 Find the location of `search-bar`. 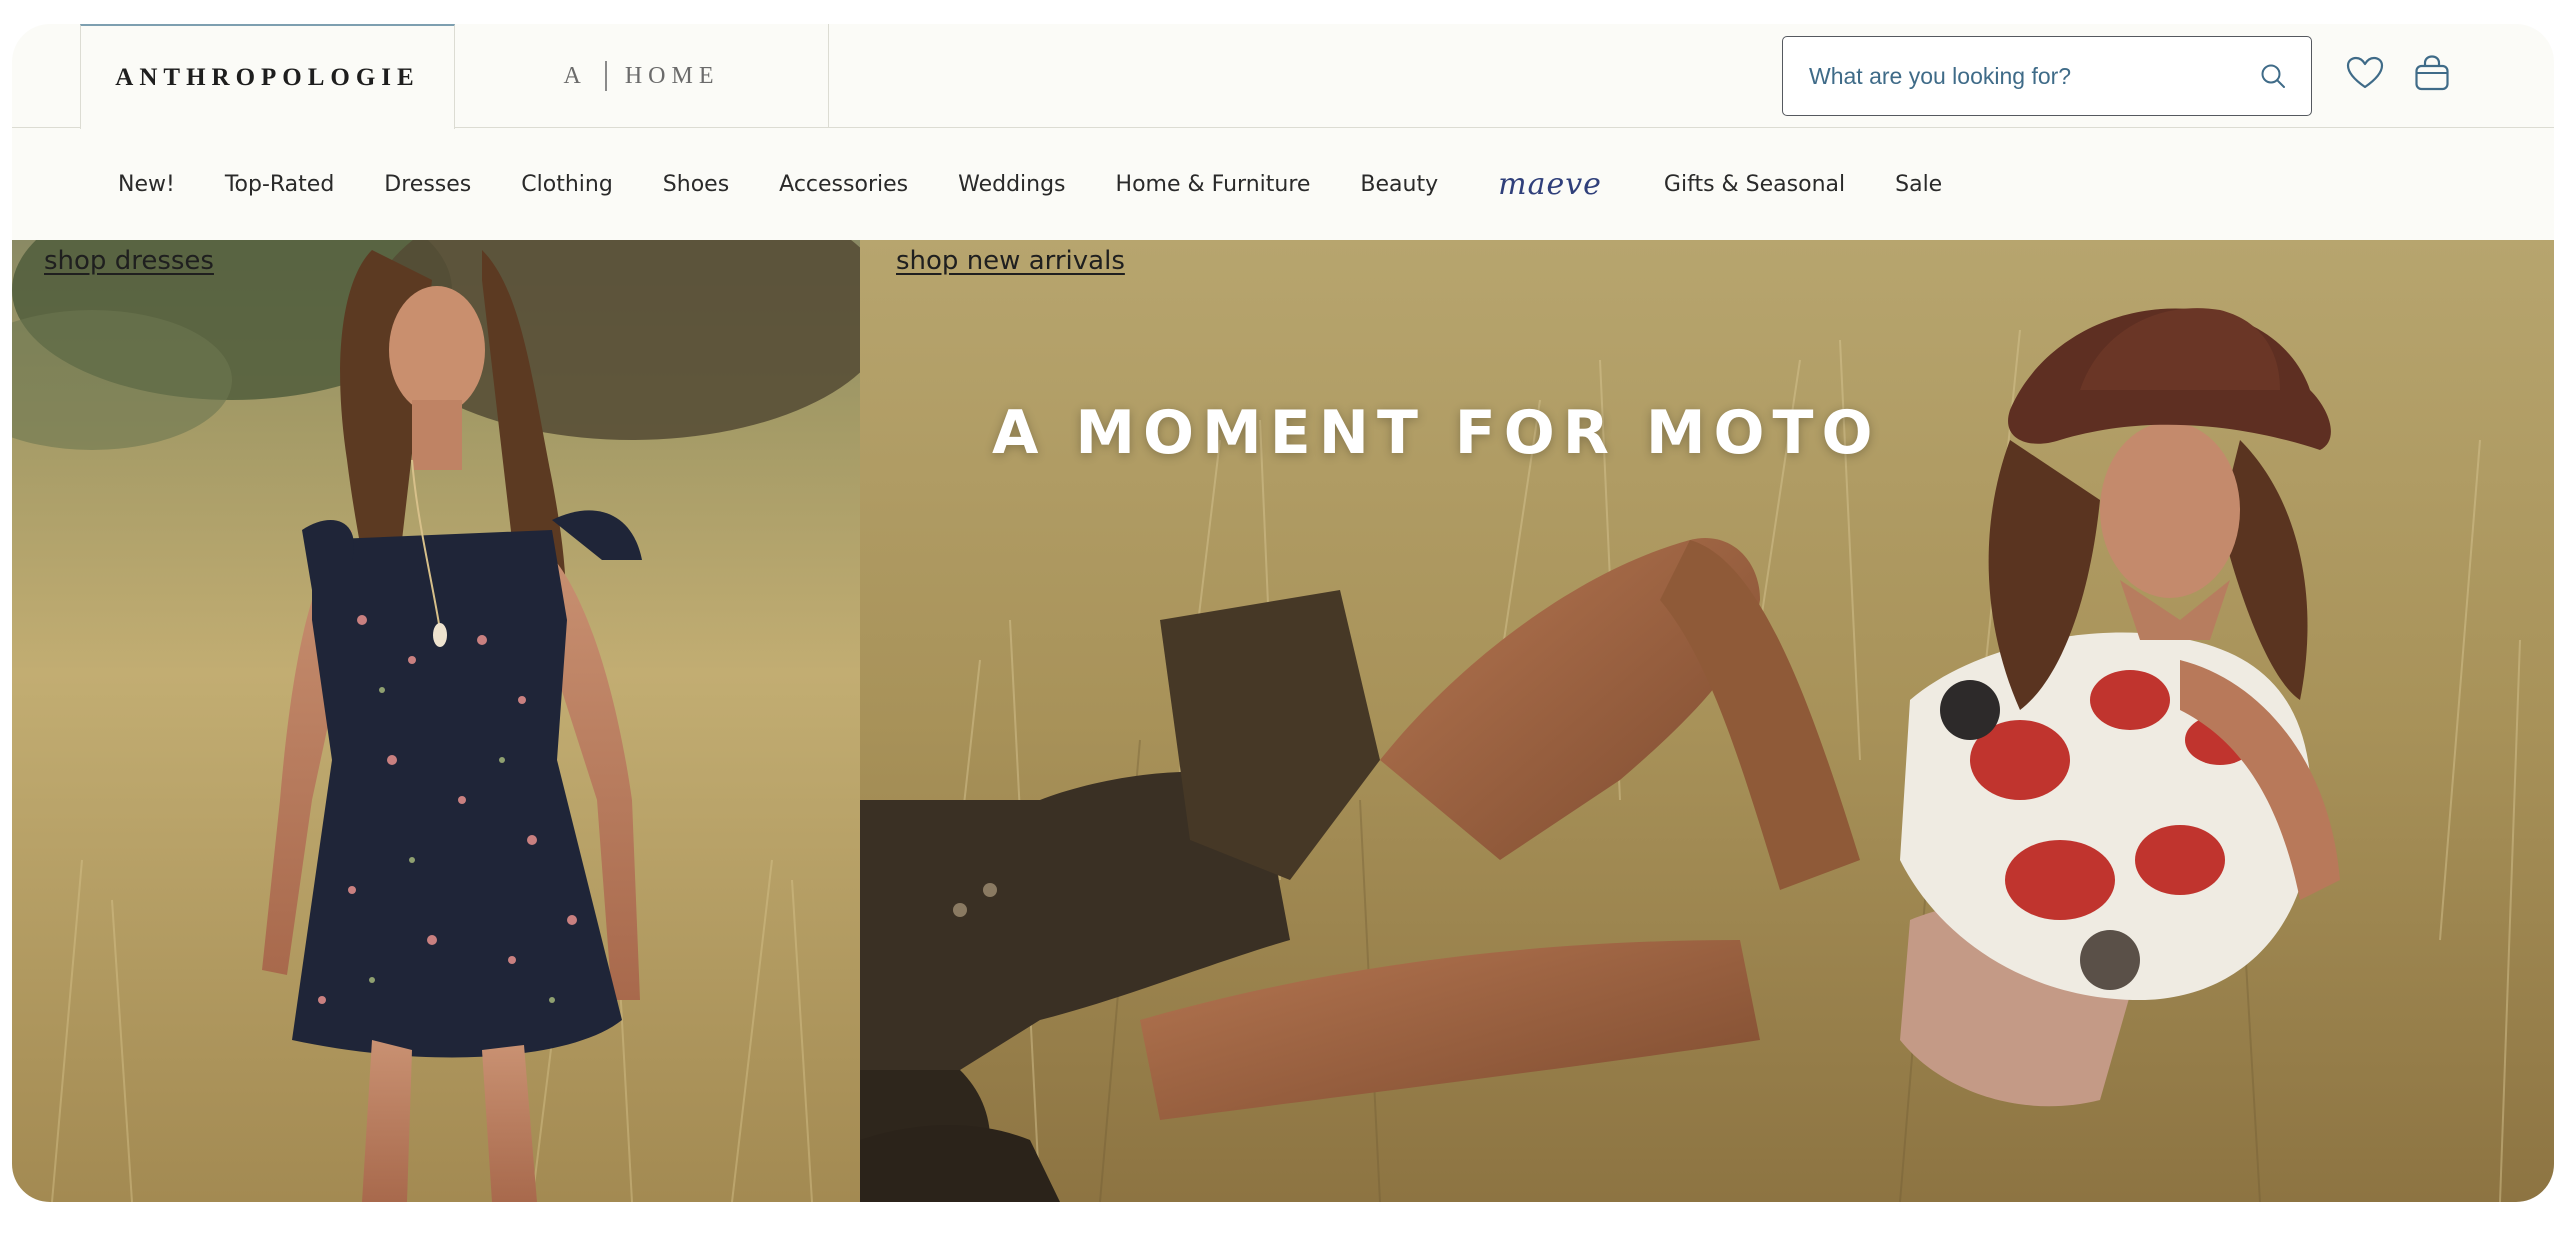

search-bar is located at coordinates (2047, 76).